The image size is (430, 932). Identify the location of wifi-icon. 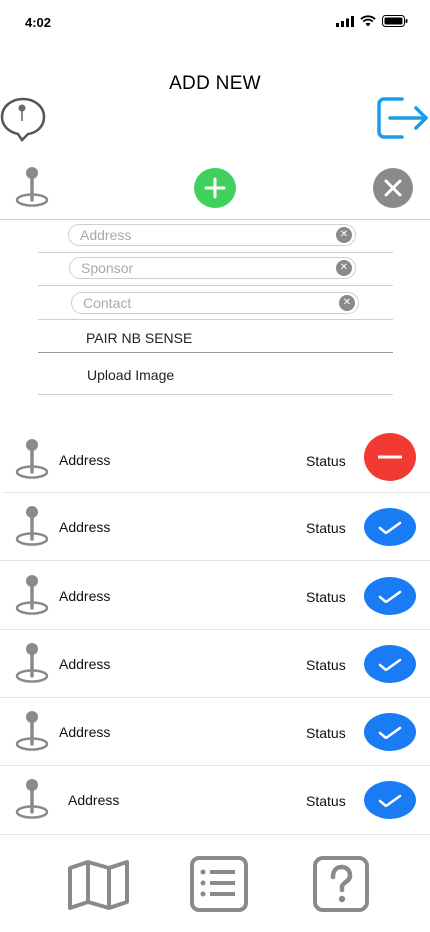
(368, 21).